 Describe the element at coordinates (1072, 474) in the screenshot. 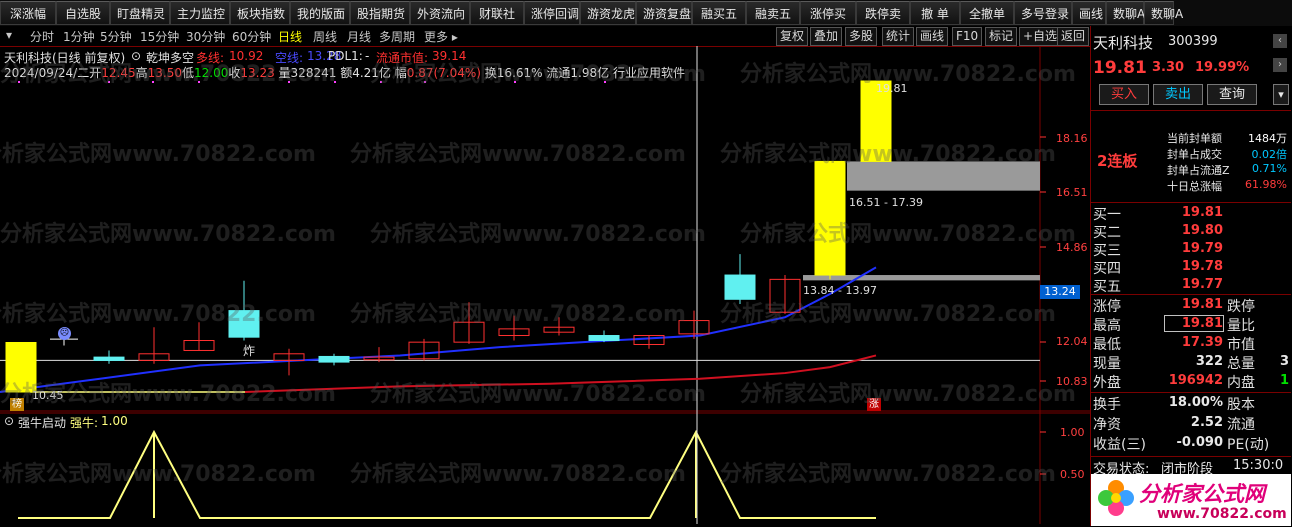

I see `sub-y-tick: 0.50` at that location.